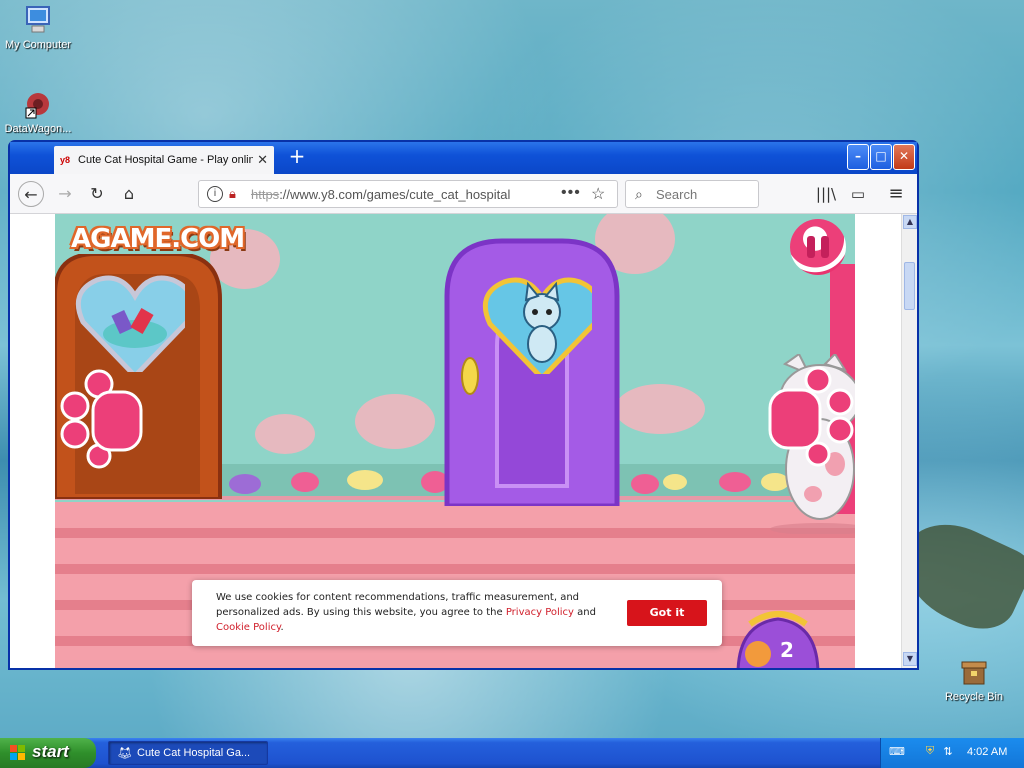 This screenshot has height=768, width=1024. I want to click on desktop-icon-my-computer: My Computer, so click(39, 27).